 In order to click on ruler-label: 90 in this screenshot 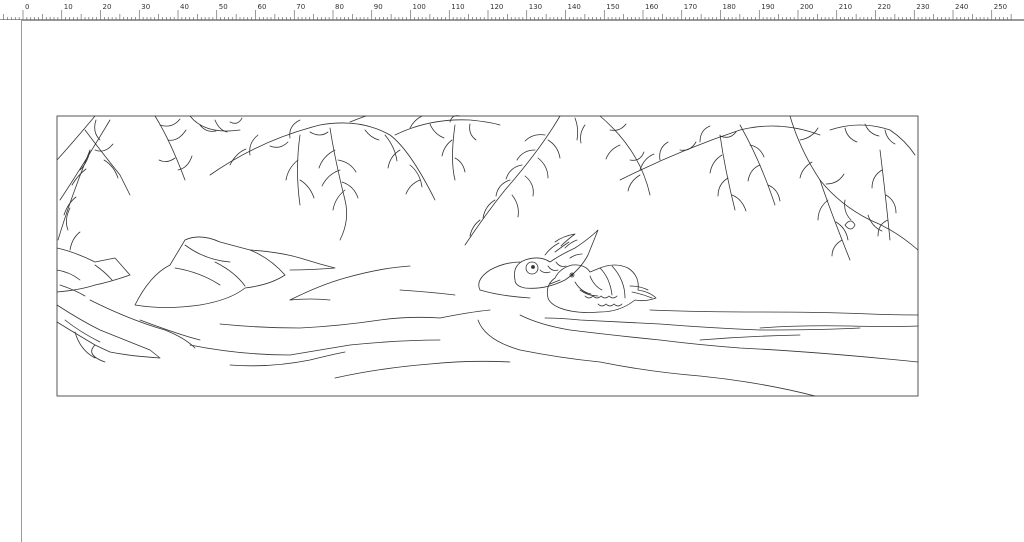, I will do `click(378, 7)`.